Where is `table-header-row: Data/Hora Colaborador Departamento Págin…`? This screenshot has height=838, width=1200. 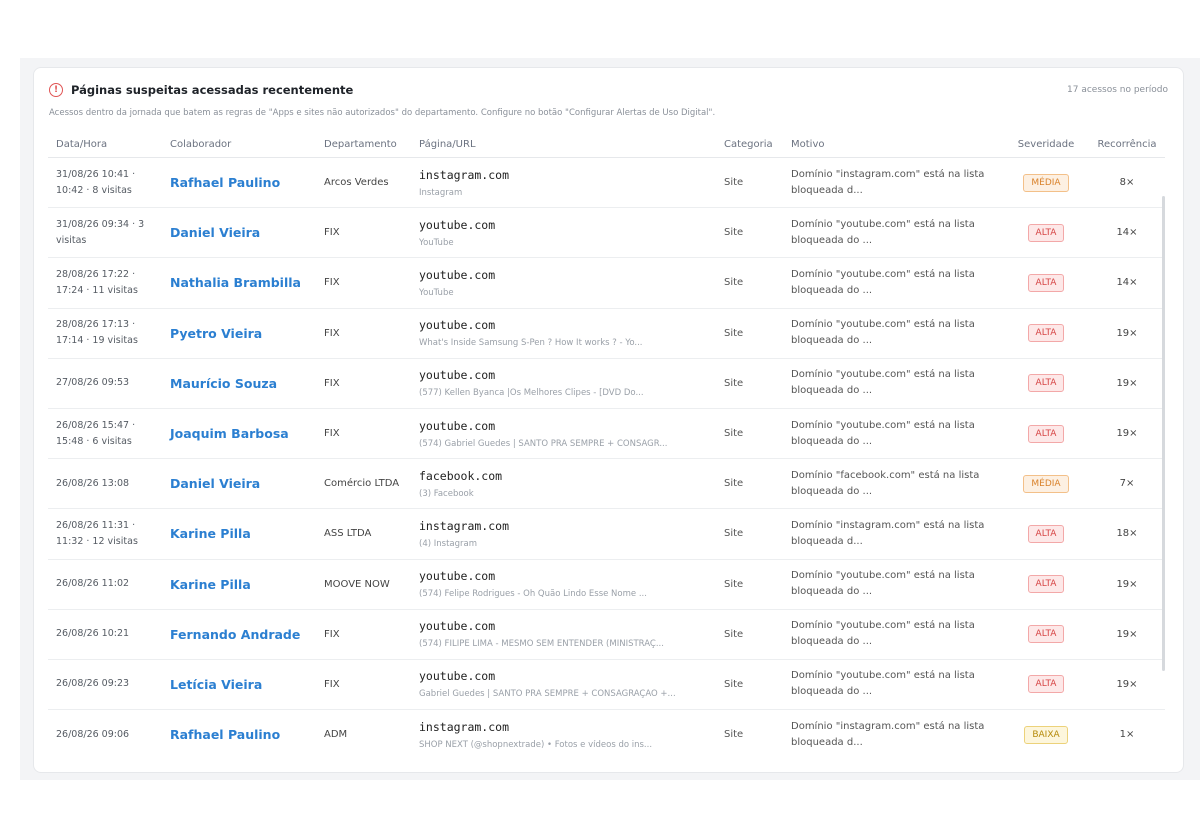 table-header-row: Data/Hora Colaborador Departamento Págin… is located at coordinates (606, 144).